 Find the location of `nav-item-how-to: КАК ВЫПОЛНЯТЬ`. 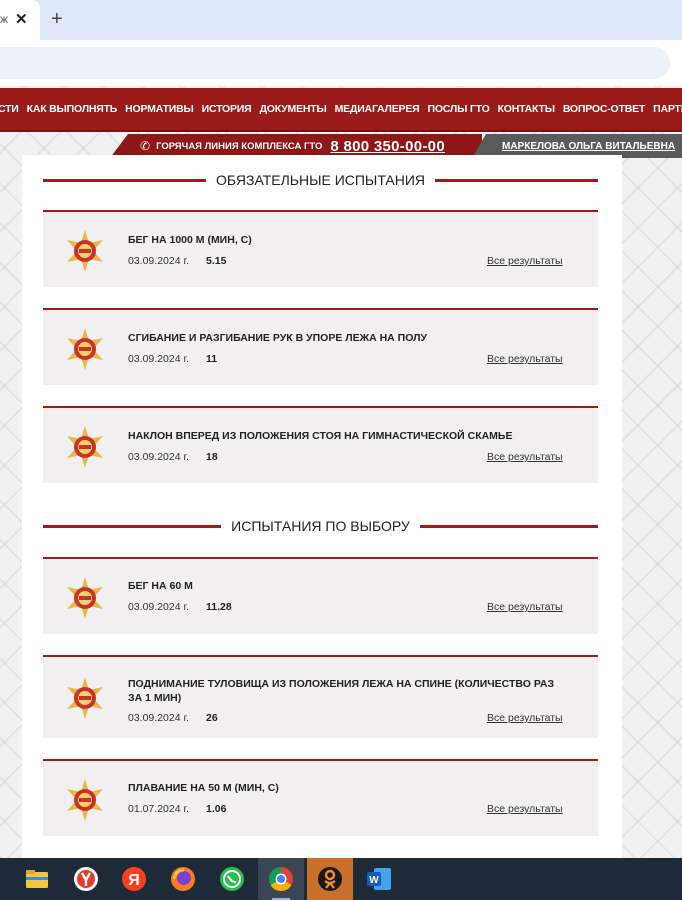

nav-item-how-to: КАК ВЫПОЛНЯТЬ is located at coordinates (72, 109).